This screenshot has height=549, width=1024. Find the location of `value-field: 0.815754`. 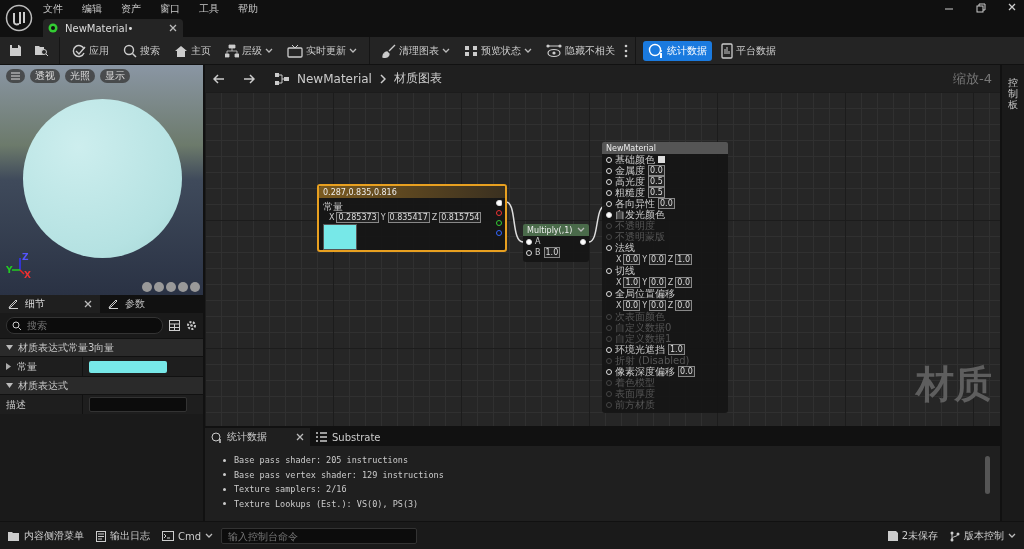

value-field: 0.815754 is located at coordinates (460, 217).